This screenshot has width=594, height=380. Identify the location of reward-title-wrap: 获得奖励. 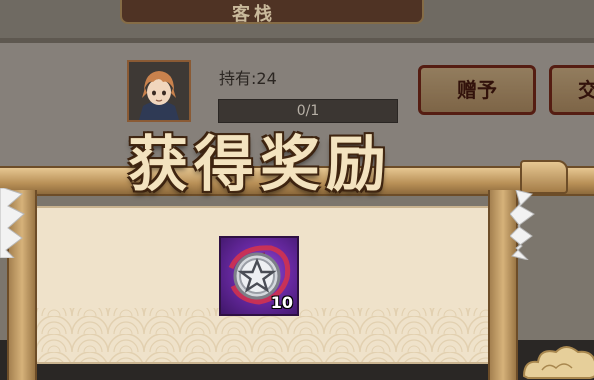
(260, 165).